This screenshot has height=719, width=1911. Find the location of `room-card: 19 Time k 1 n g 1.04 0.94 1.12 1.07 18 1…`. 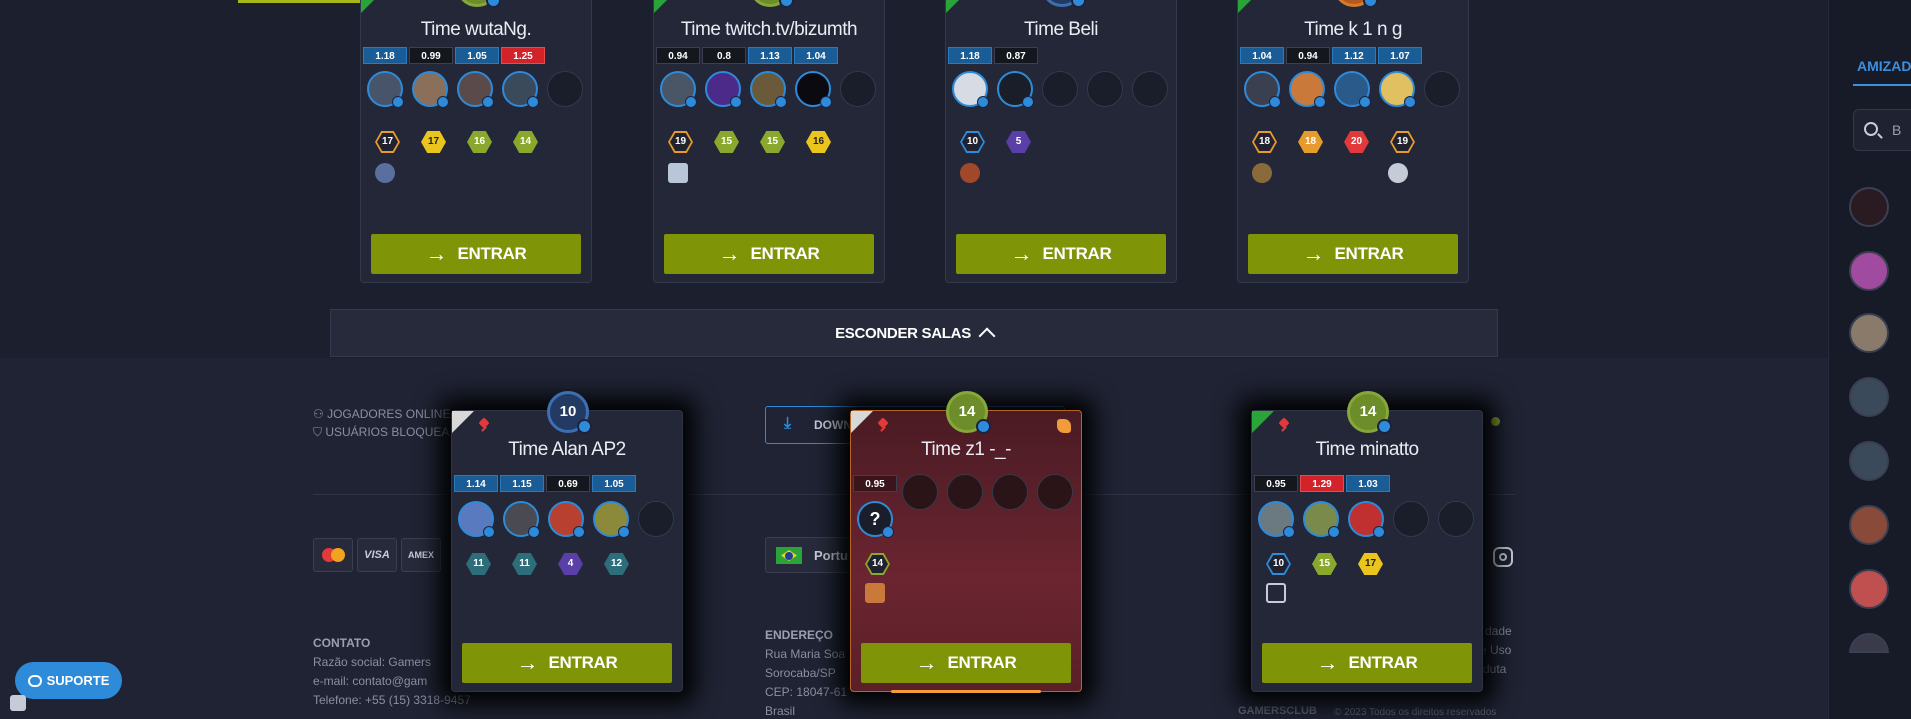

room-card: 19 Time k 1 n g 1.04 0.94 1.12 1.07 18 1… is located at coordinates (1353, 141).